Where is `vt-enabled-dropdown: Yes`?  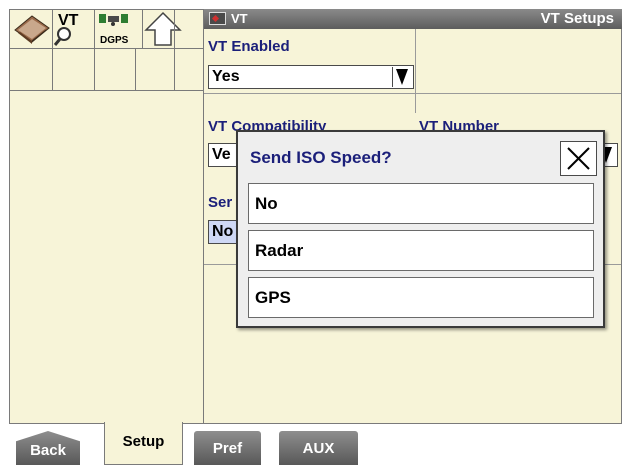
vt-enabled-dropdown: Yes is located at coordinates (311, 77).